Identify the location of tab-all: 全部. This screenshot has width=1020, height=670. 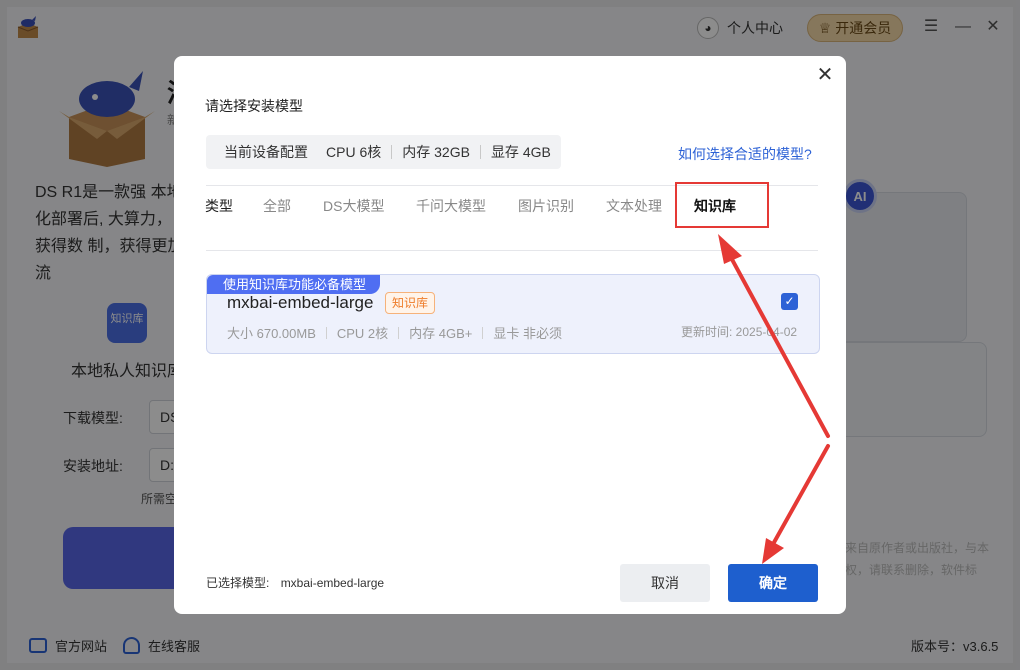
(277, 206).